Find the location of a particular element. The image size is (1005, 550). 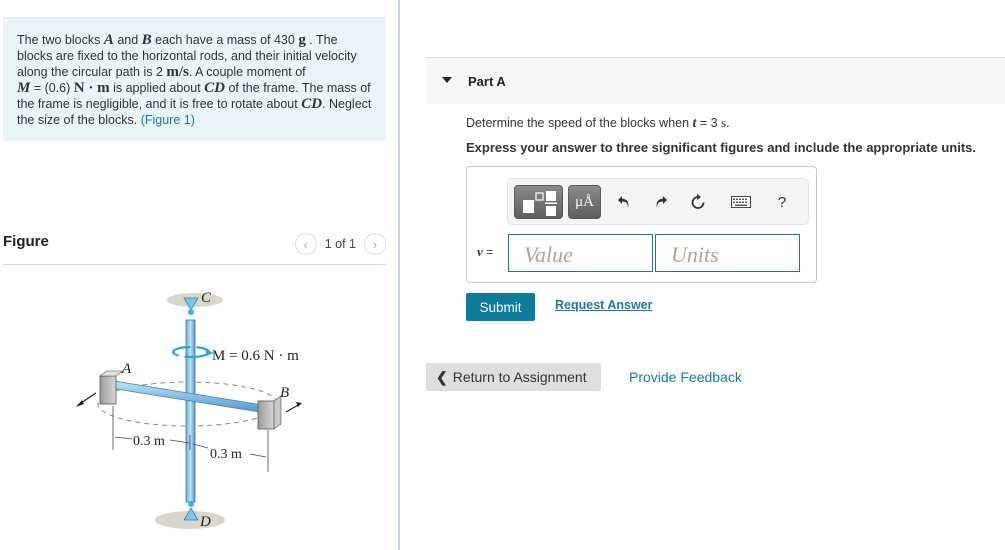

problem-text: each have a mass of 430 is located at coordinates (225, 40).